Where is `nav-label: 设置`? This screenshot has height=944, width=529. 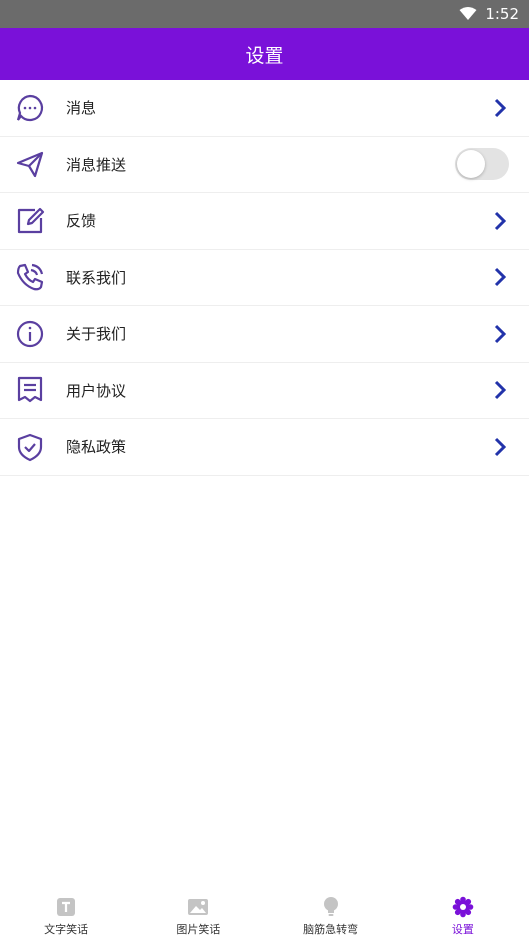 nav-label: 设置 is located at coordinates (462, 929).